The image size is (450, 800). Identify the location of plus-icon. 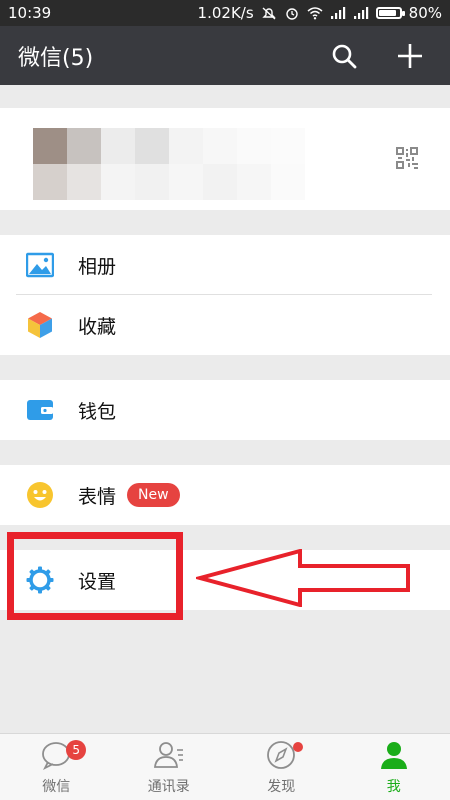
(410, 55).